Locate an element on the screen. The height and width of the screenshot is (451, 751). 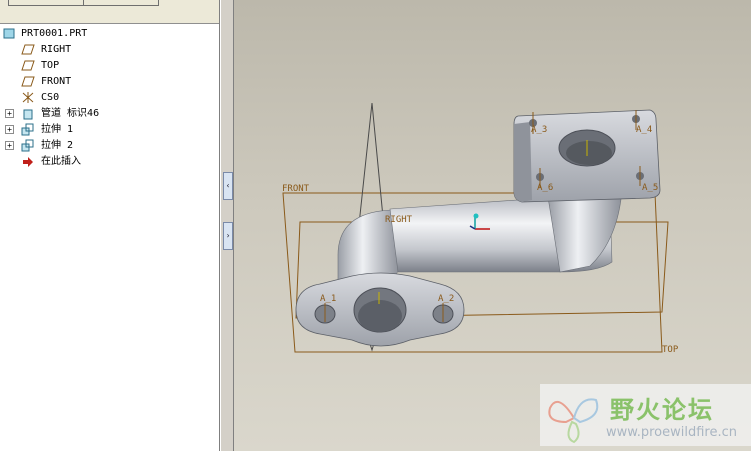
axis-label-a3: A_3 is located at coordinates (539, 130).